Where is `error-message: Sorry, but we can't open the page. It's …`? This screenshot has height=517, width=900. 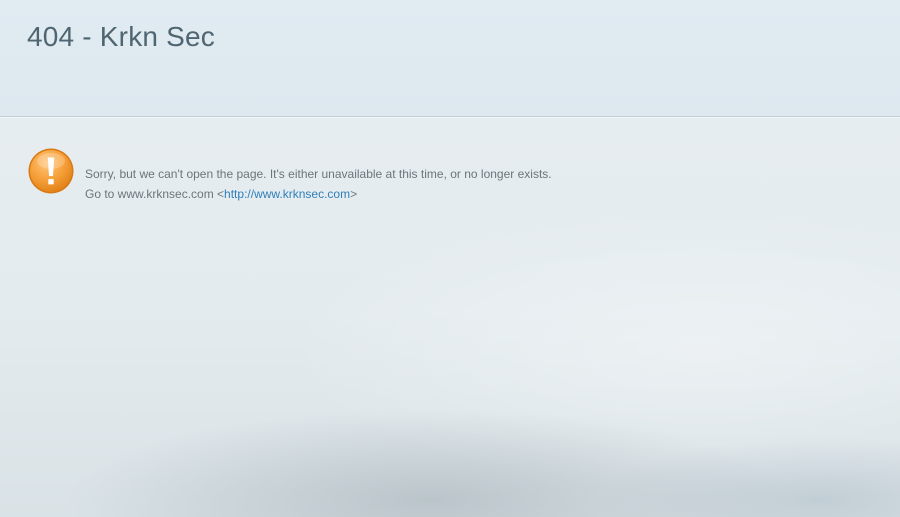
error-message: Sorry, but we can't open the page. It's … is located at coordinates (318, 184).